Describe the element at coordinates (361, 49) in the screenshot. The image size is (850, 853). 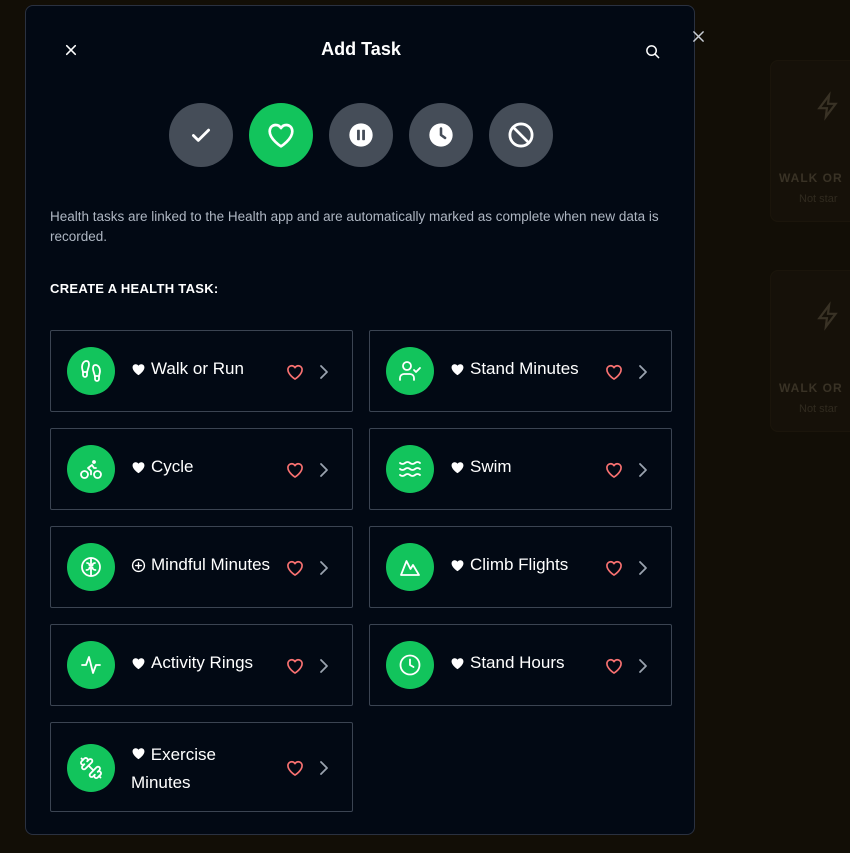
I see `dialog-title: Add Task` at that location.